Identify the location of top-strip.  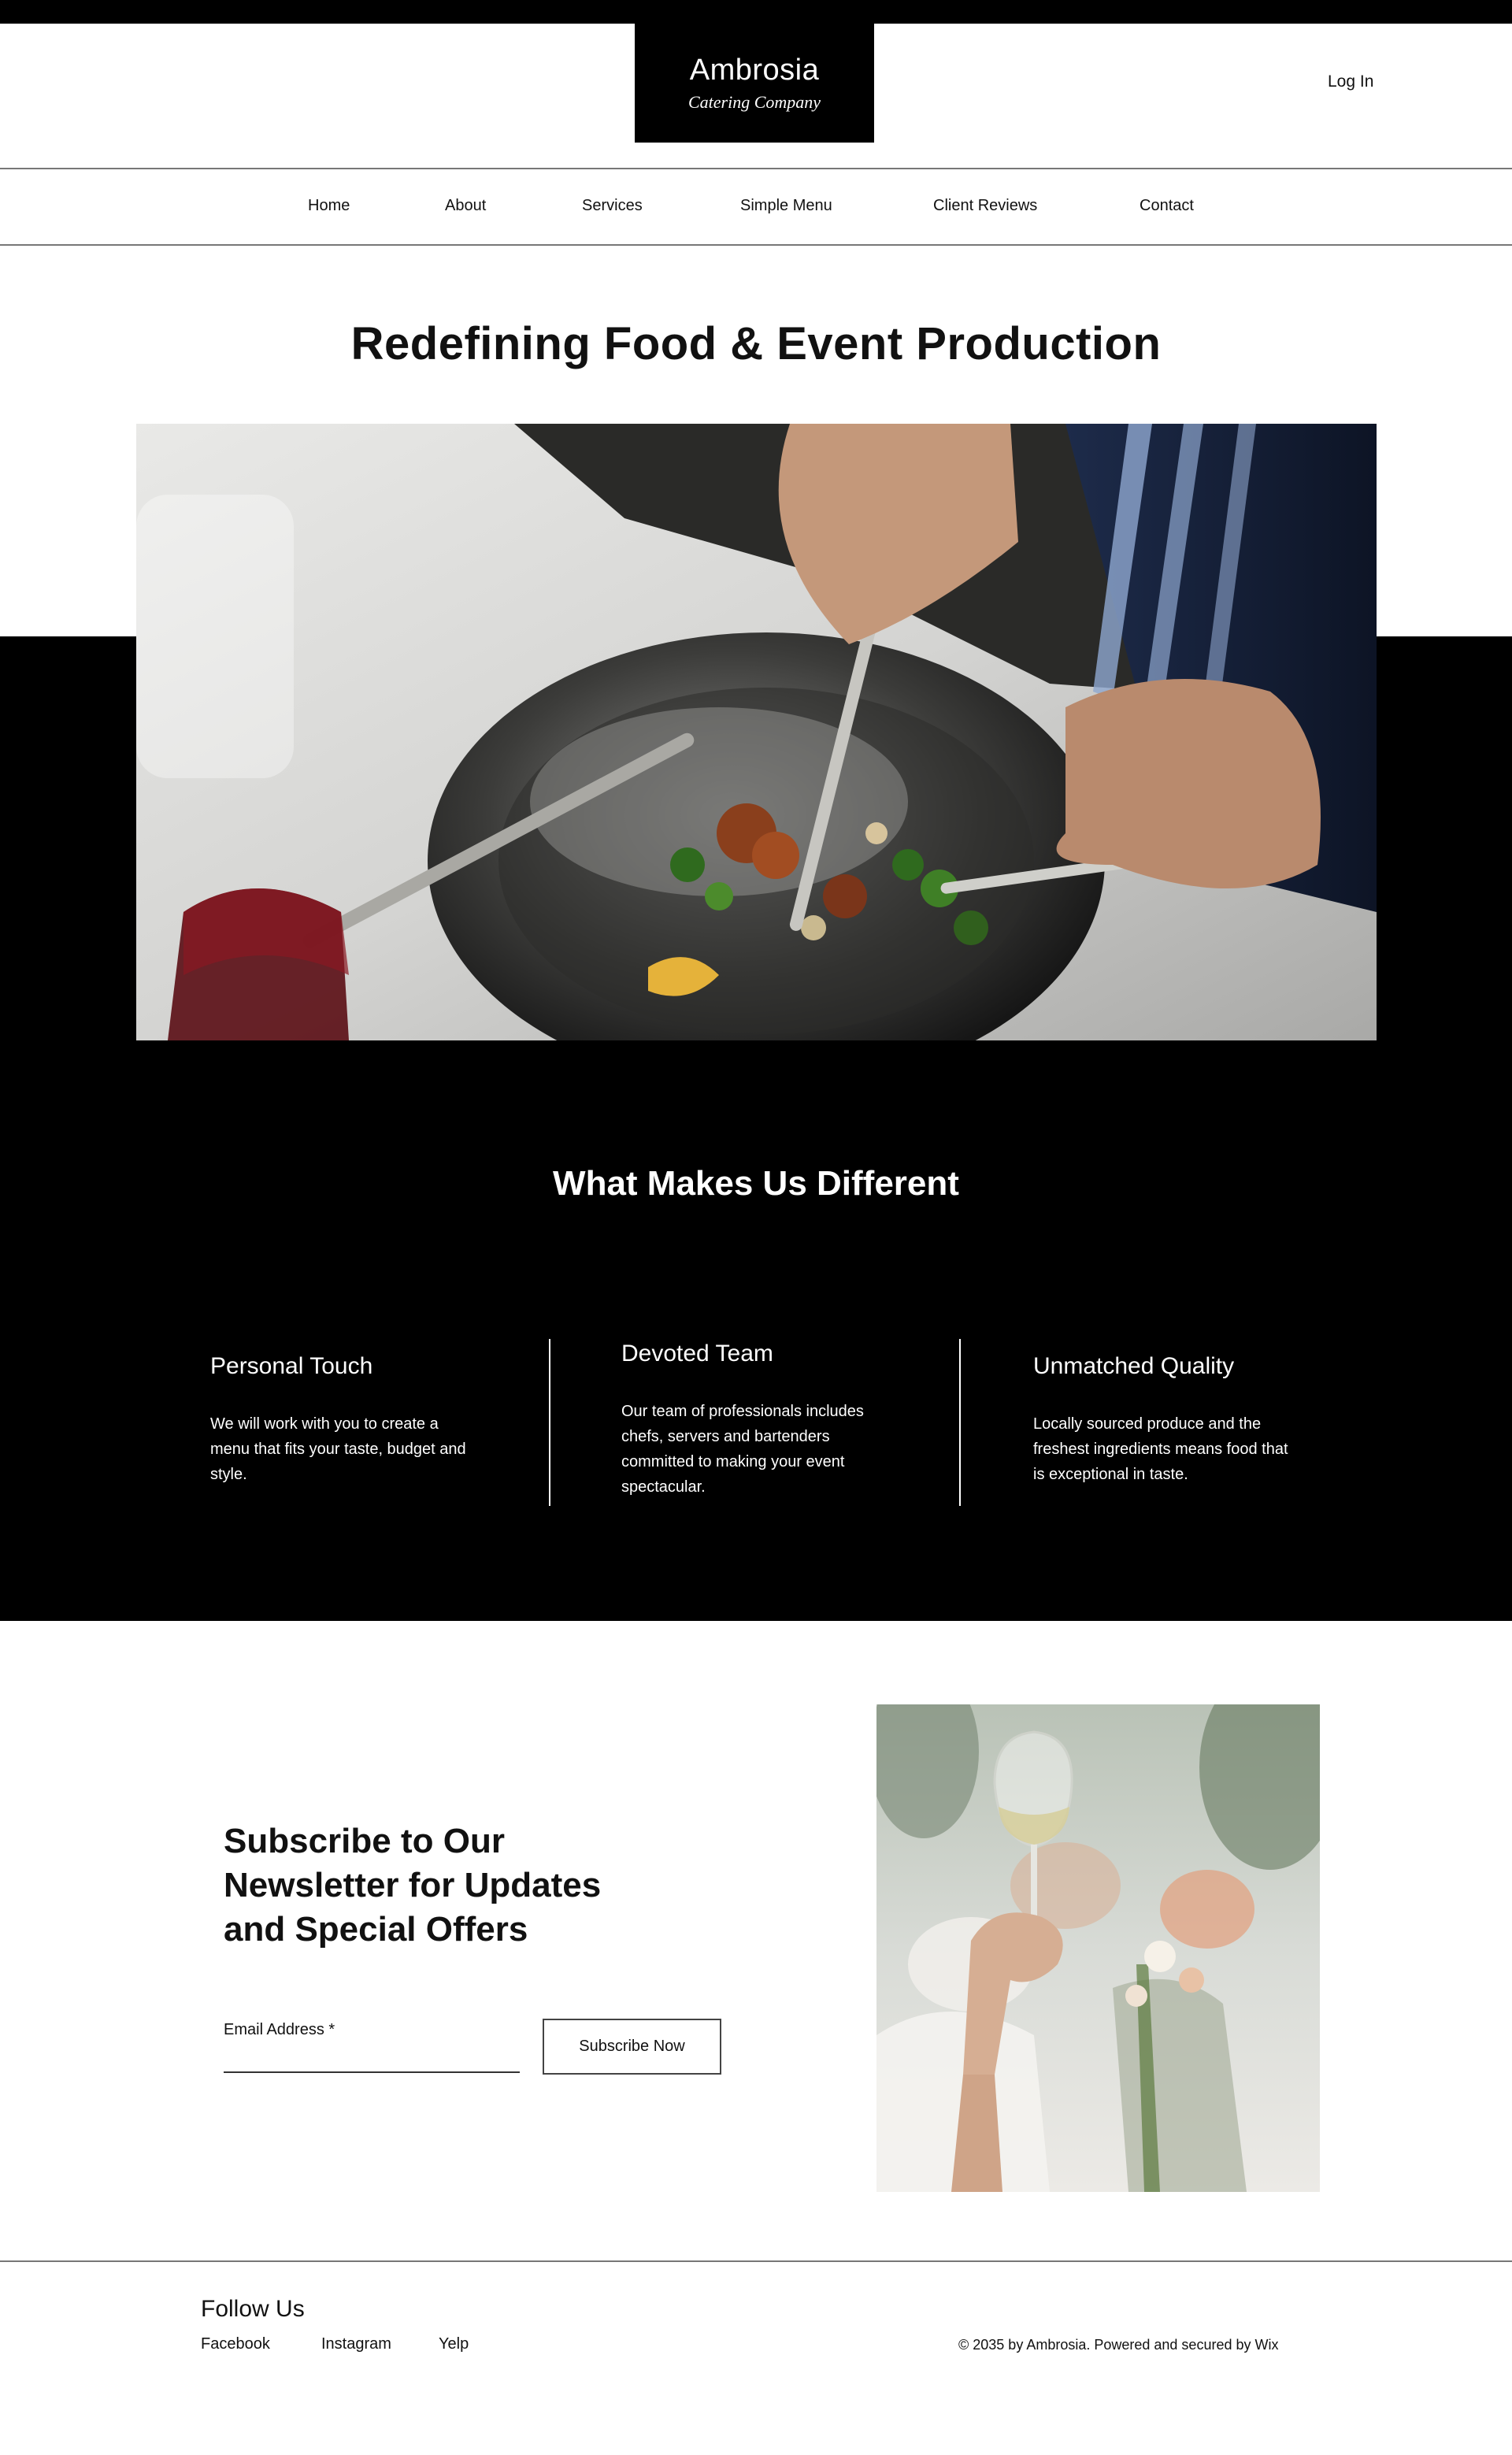
(756, 12).